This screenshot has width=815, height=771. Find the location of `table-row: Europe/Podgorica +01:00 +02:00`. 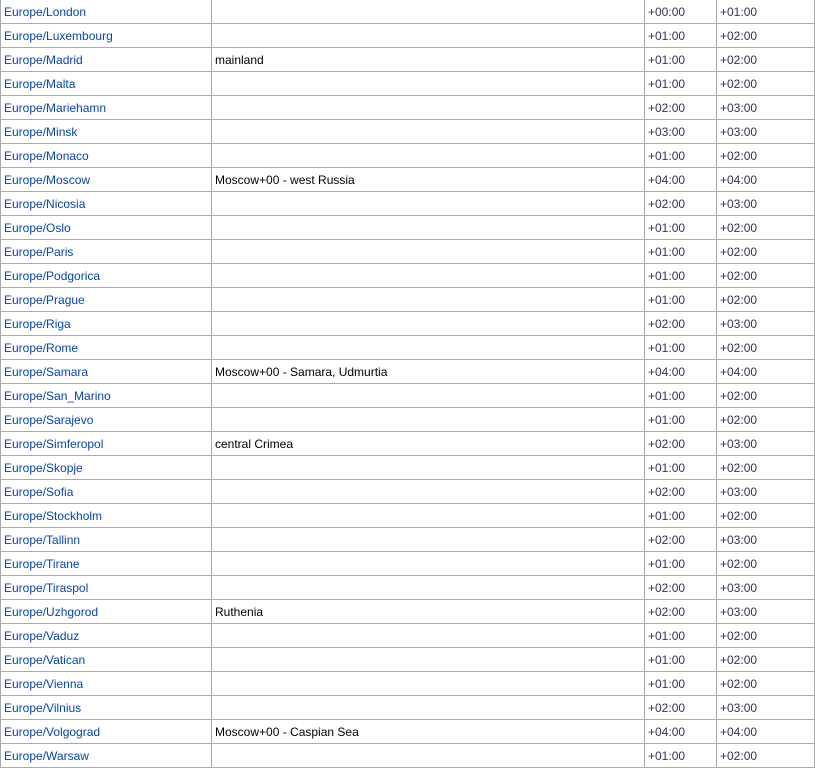

table-row: Europe/Podgorica +01:00 +02:00 is located at coordinates (407, 275).